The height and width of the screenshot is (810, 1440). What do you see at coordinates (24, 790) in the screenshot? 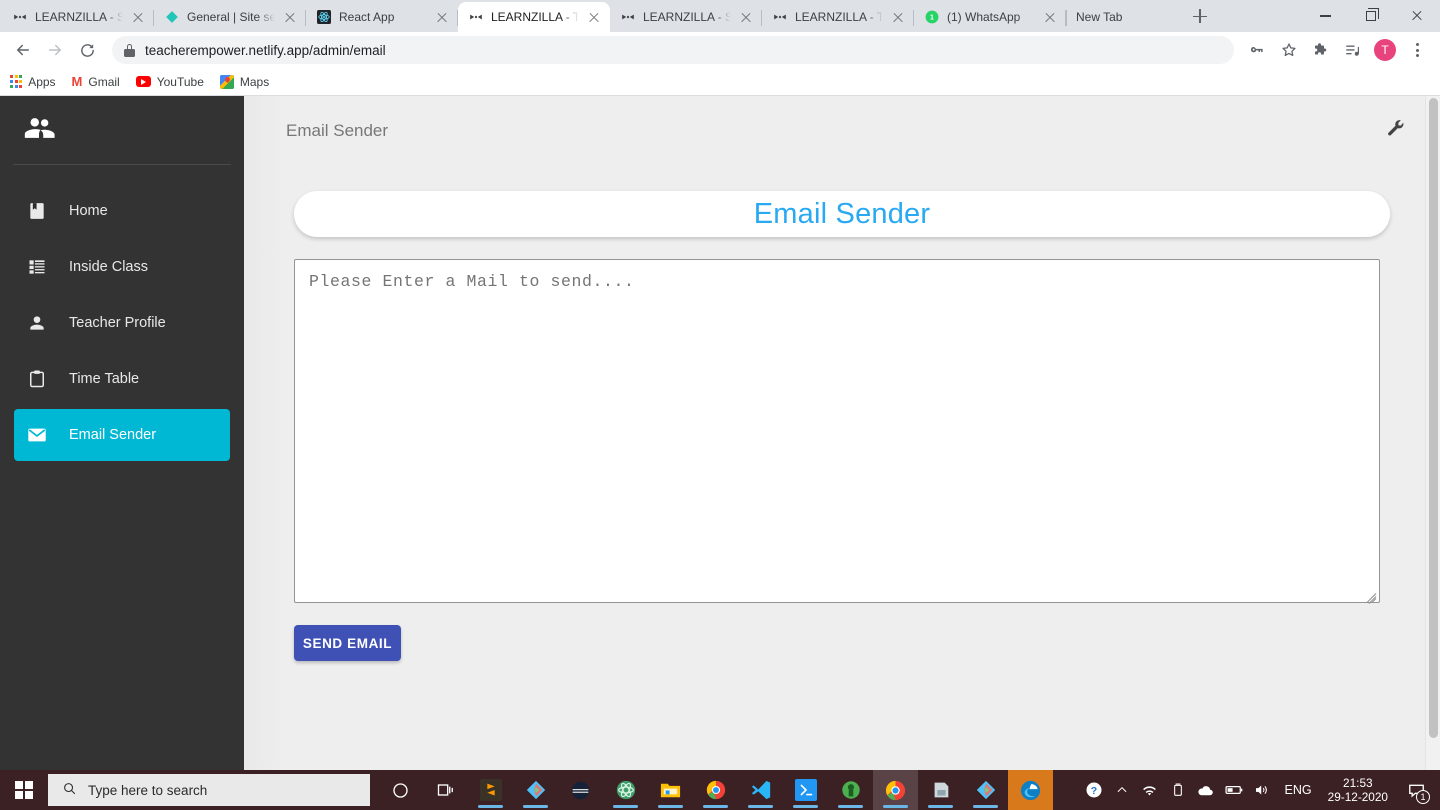
I see `start-button` at bounding box center [24, 790].